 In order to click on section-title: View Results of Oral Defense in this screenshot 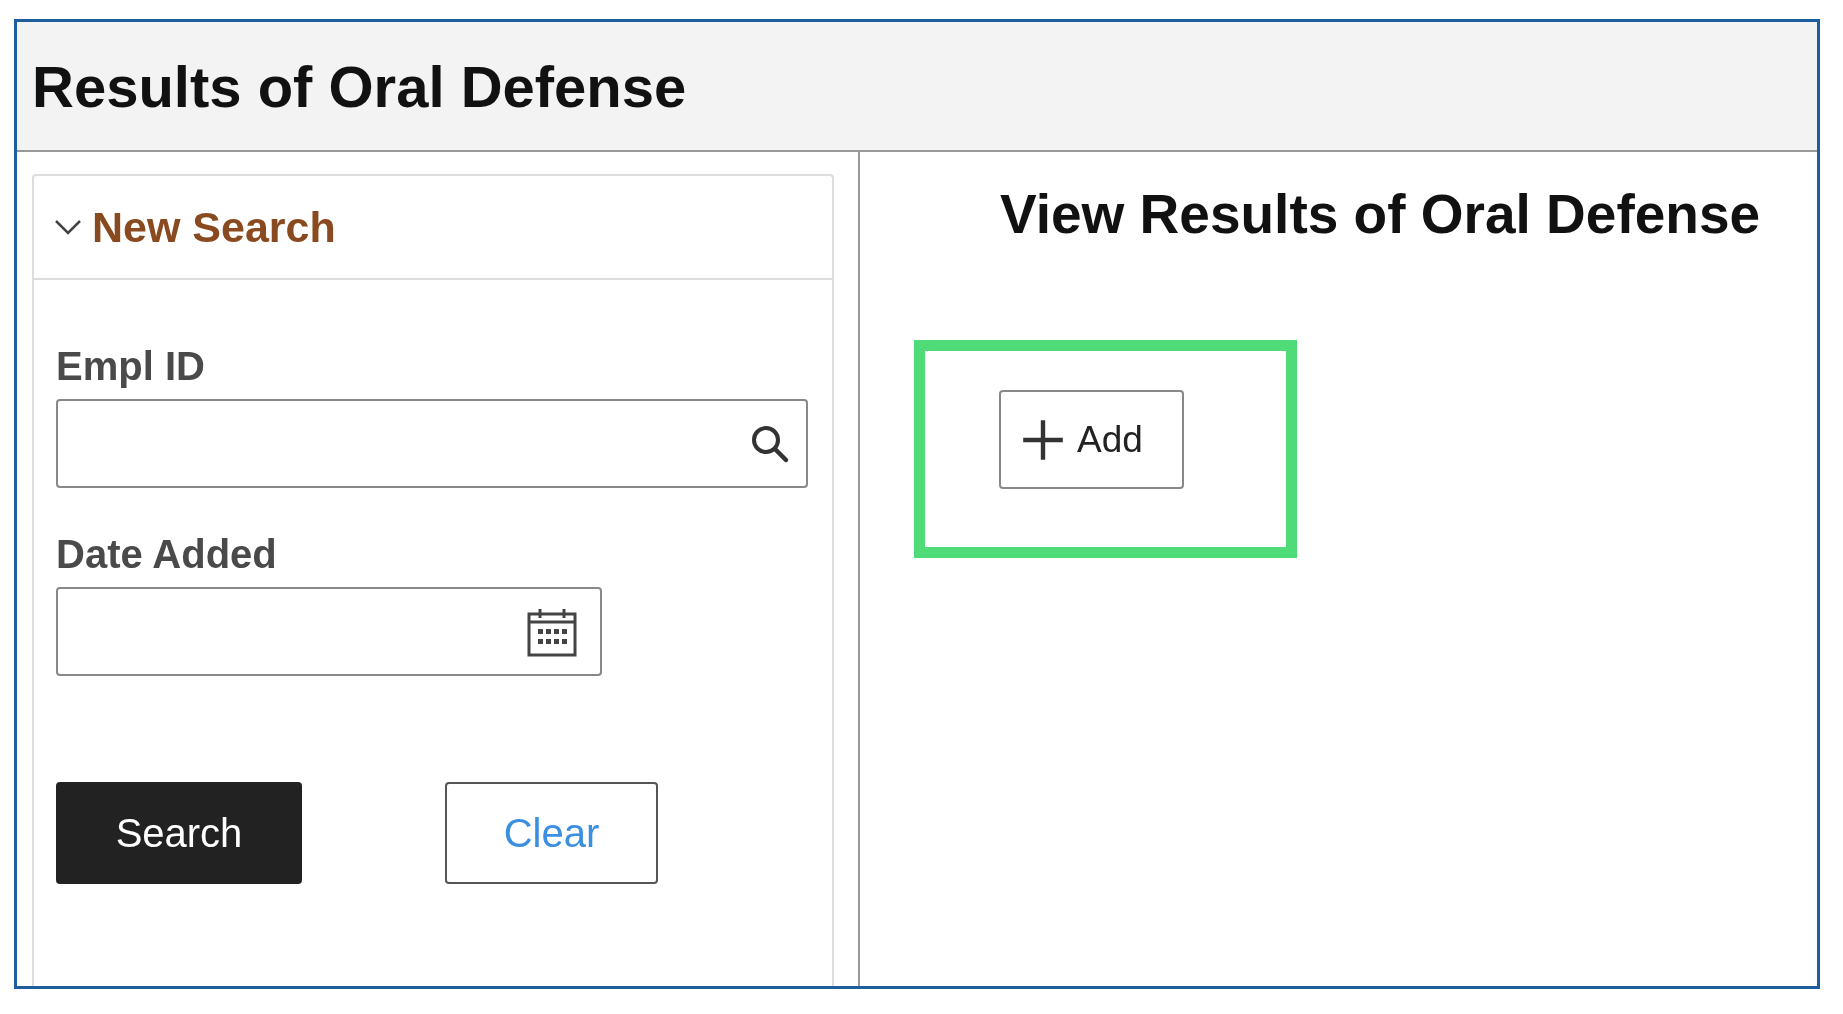, I will do `click(1381, 214)`.